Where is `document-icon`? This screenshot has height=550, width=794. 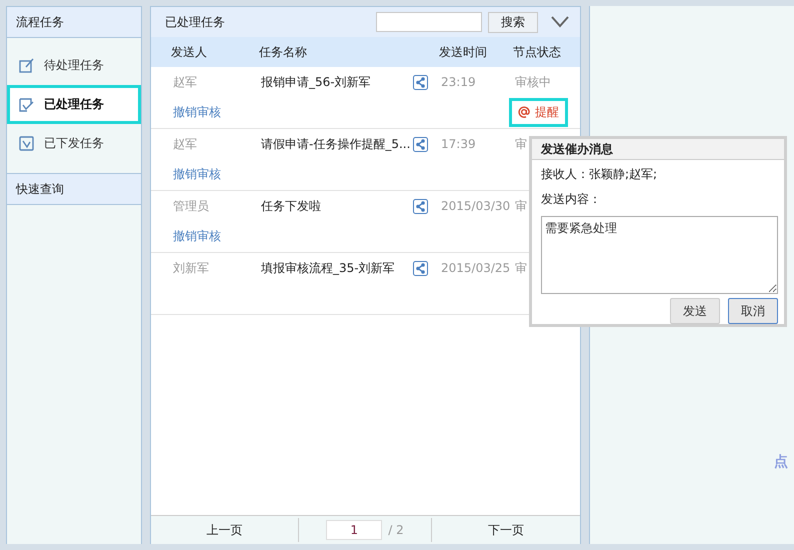 document-icon is located at coordinates (26, 143).